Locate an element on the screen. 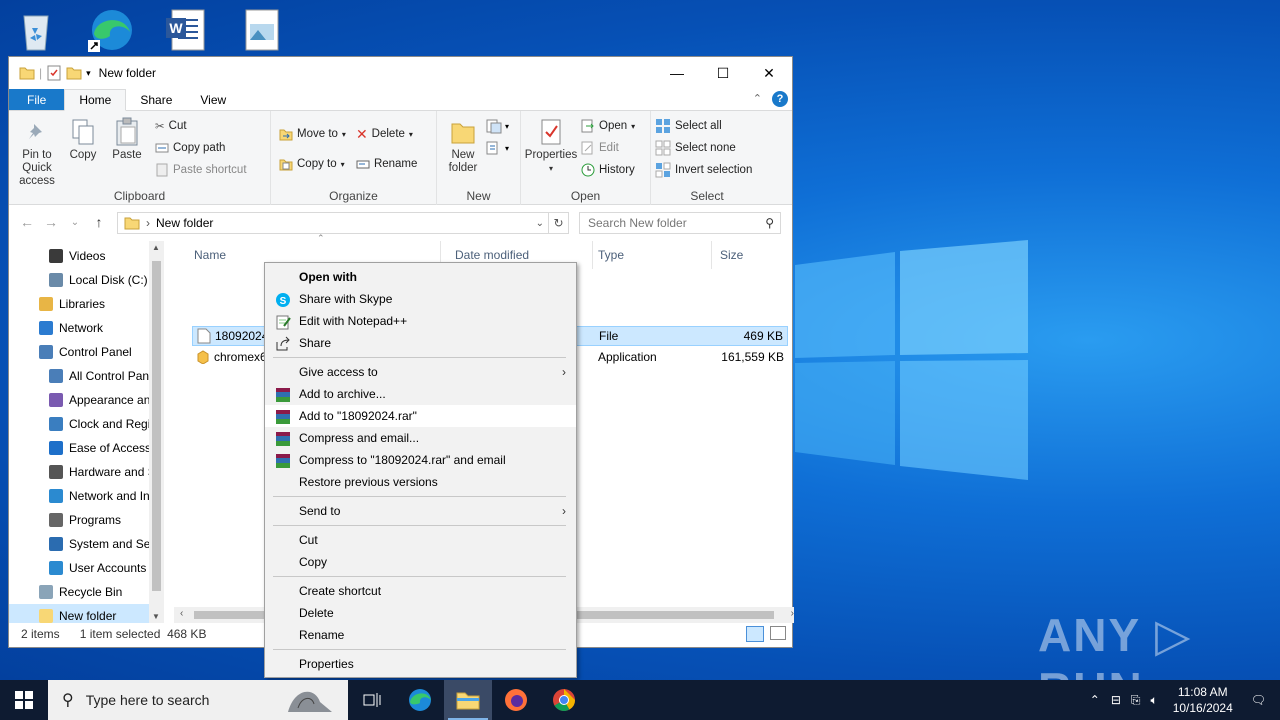 The width and height of the screenshot is (1280, 720). start-button is located at coordinates (24, 700).